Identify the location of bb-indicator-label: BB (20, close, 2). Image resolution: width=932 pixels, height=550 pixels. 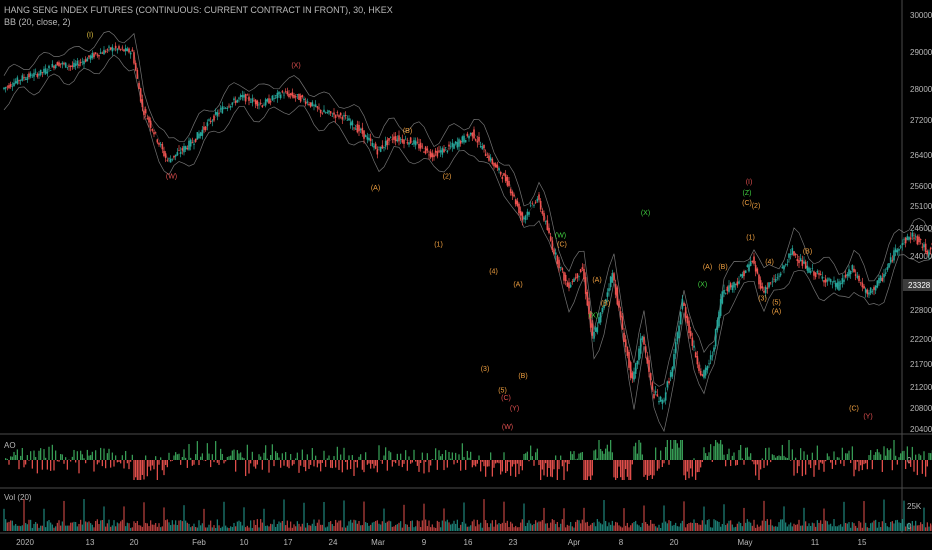
(37, 22).